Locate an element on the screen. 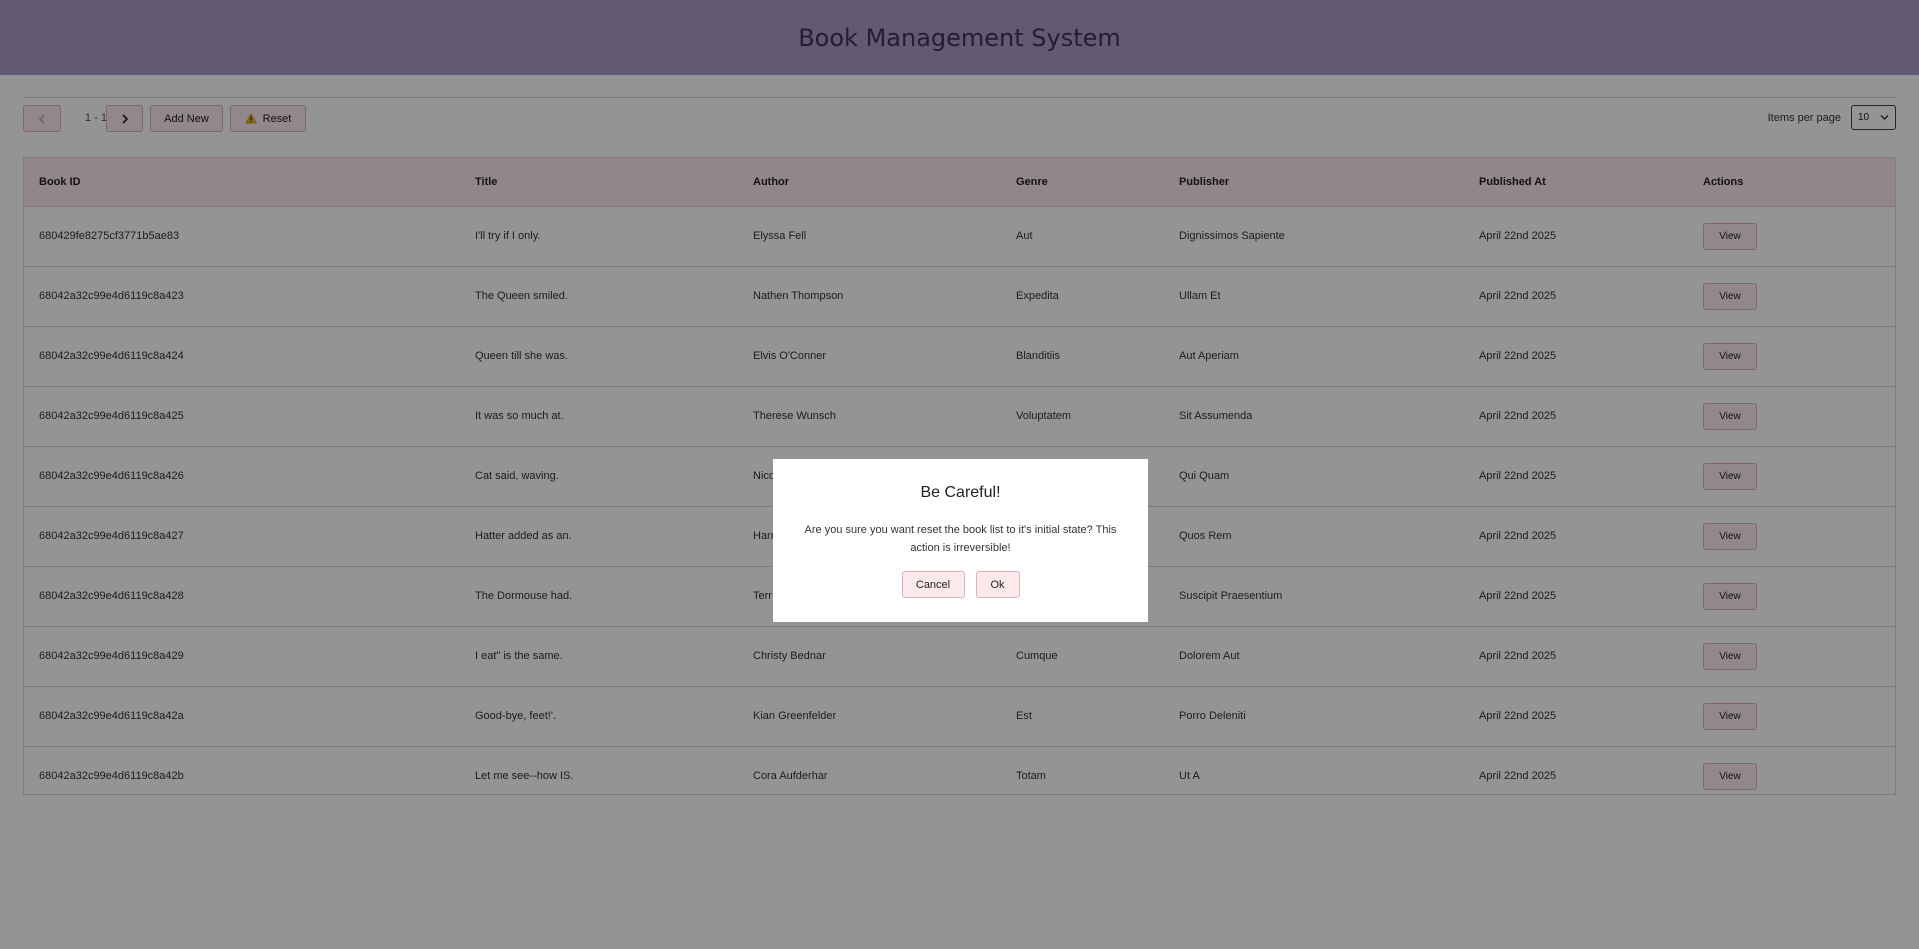  dialog-title: Be Careful! is located at coordinates (960, 492).